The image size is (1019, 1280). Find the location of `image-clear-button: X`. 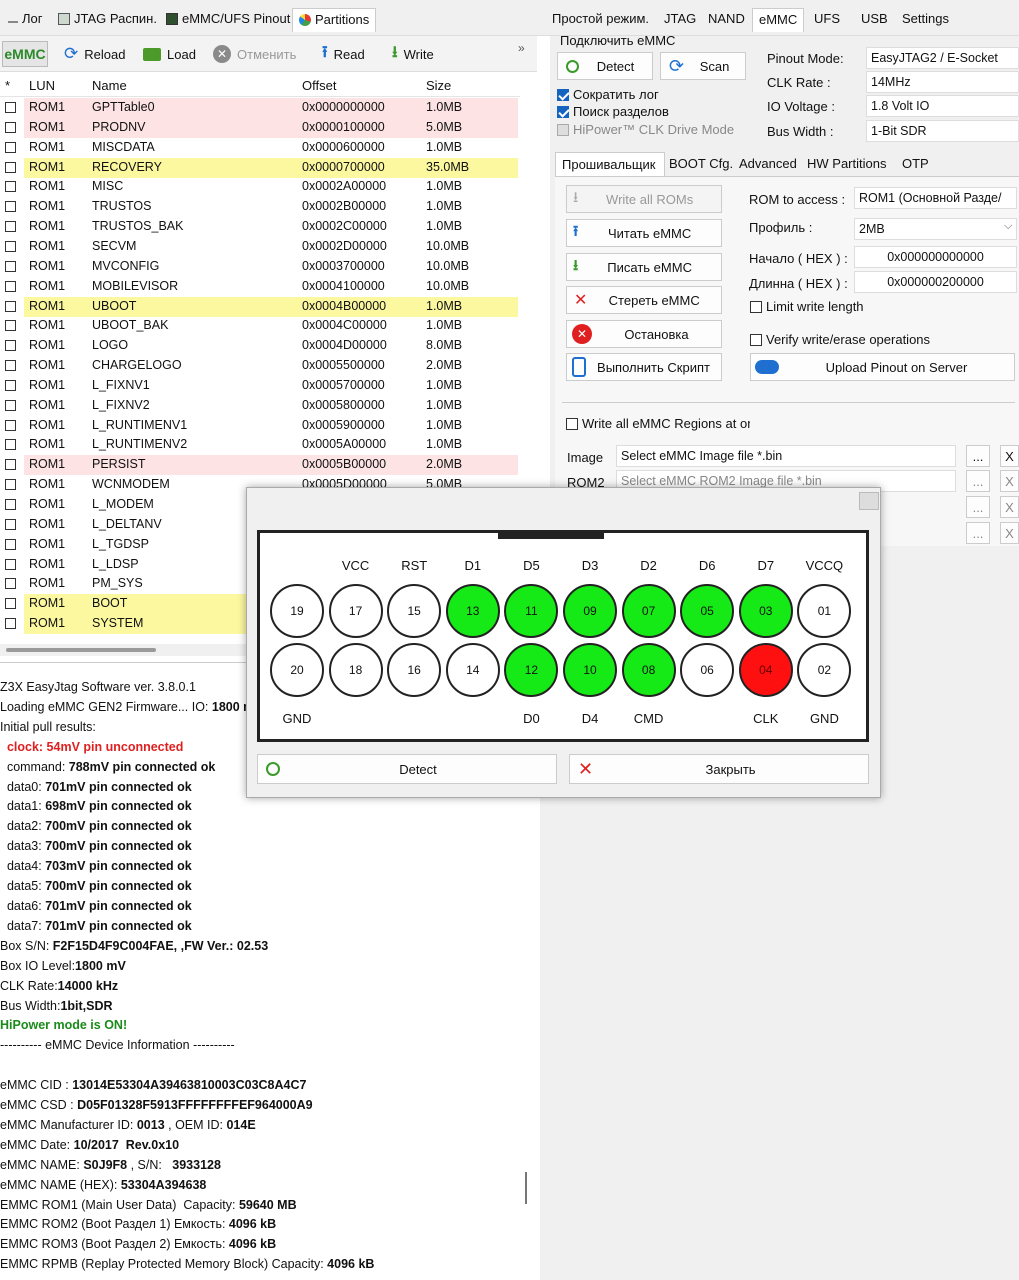

image-clear-button: X is located at coordinates (1009, 456).